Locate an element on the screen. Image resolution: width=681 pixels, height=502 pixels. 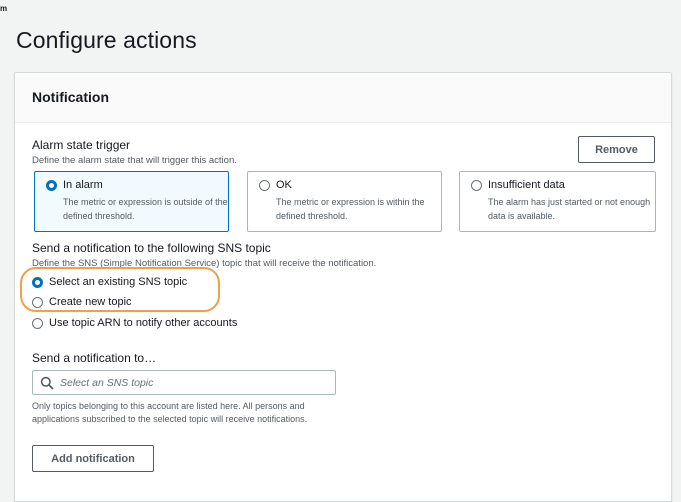
alarm-state-trigger-label: Alarm state trigger is located at coordinates (81, 145).